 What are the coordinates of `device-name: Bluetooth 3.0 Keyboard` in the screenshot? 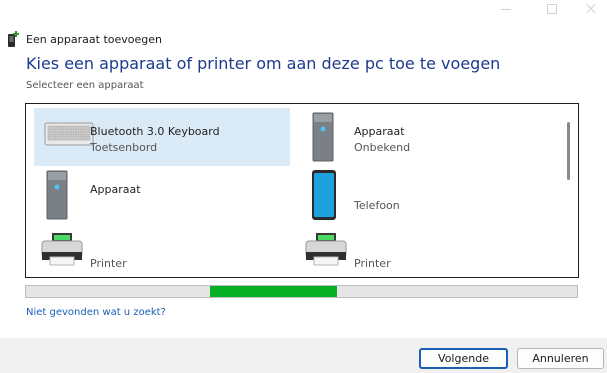 It's located at (155, 131).